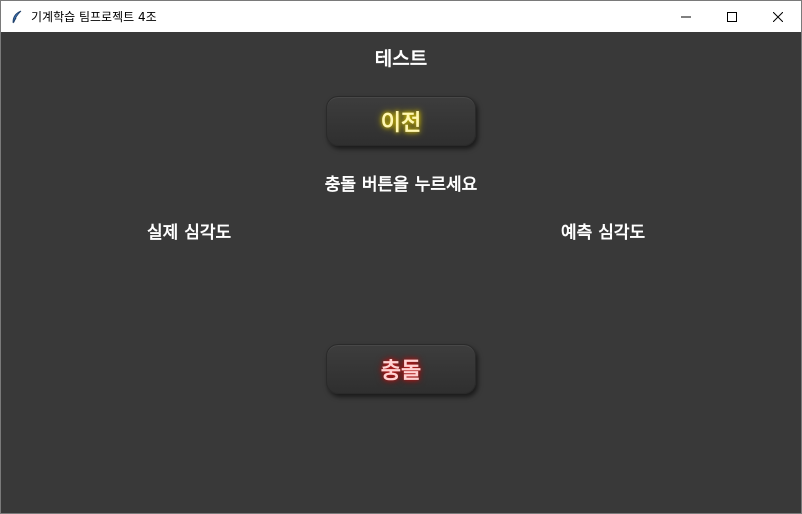 This screenshot has width=802, height=514. Describe the element at coordinates (401, 369) in the screenshot. I see `collide-button: 충돌` at that location.